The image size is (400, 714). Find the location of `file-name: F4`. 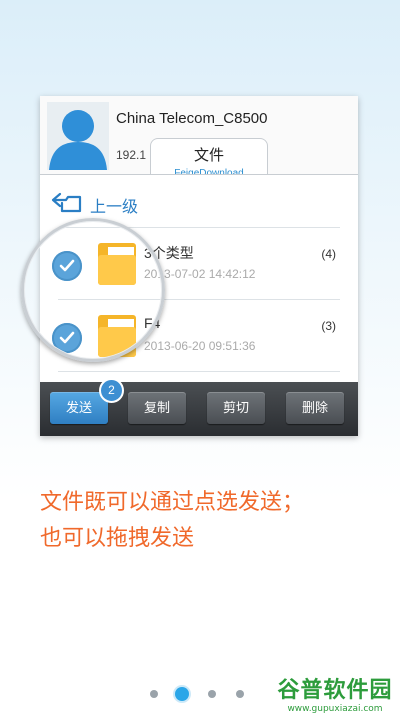

file-name: F4 is located at coordinates (152, 323).